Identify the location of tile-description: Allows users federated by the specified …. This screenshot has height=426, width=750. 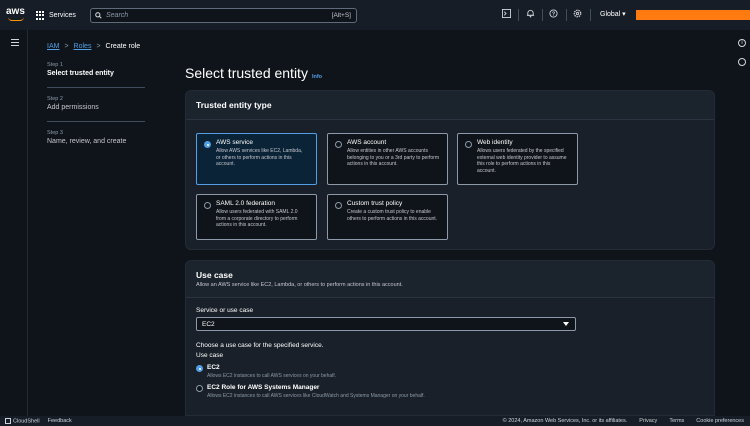
(522, 161).